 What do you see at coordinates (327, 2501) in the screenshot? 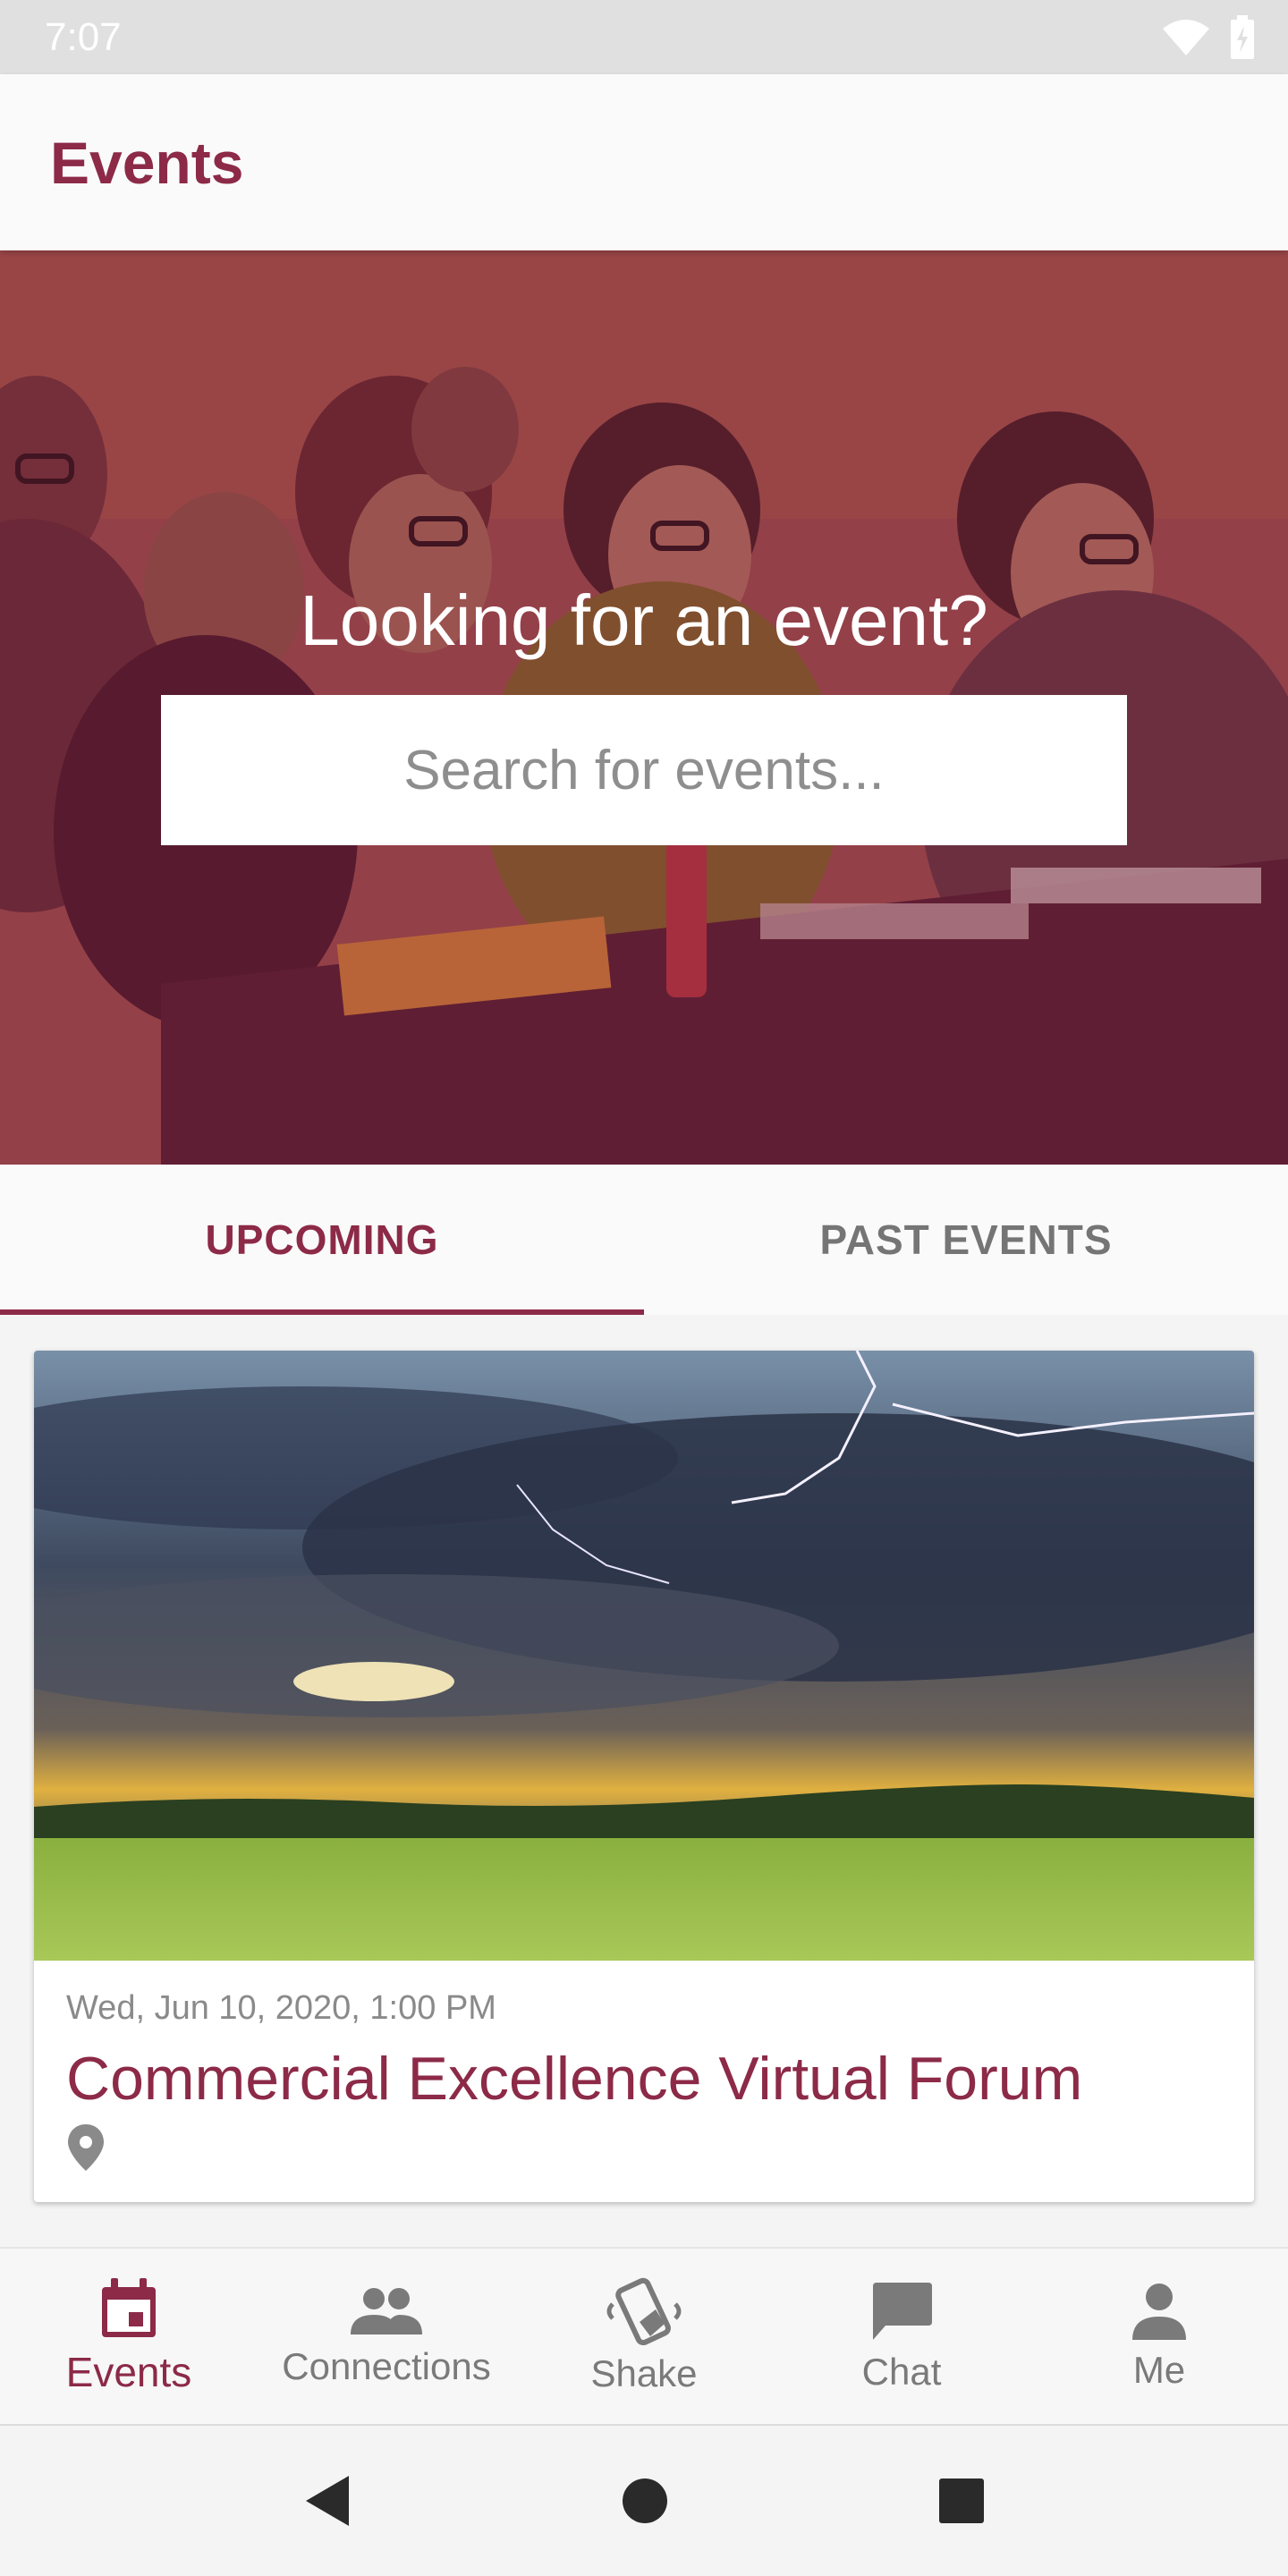
I see `back-icon` at bounding box center [327, 2501].